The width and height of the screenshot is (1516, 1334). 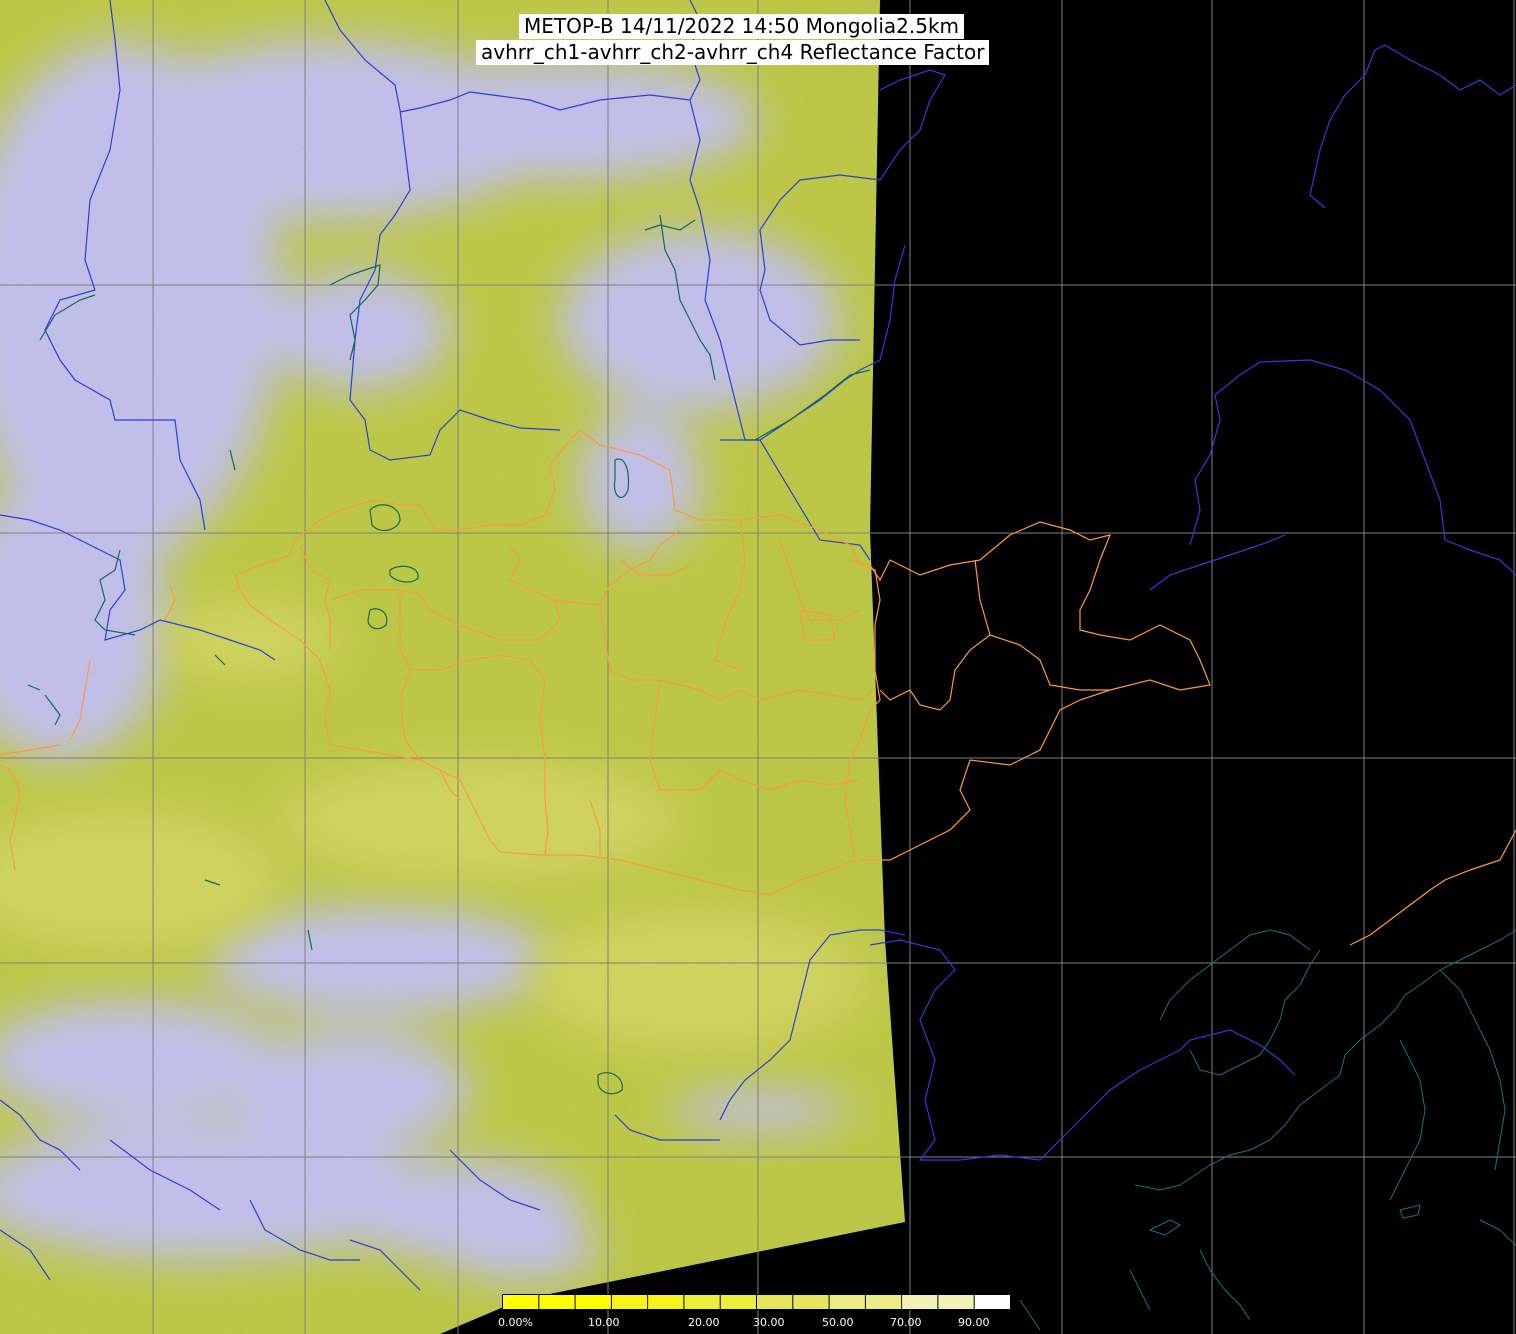 What do you see at coordinates (974, 1322) in the screenshot?
I see `colorbar-tick-label: 90.00` at bounding box center [974, 1322].